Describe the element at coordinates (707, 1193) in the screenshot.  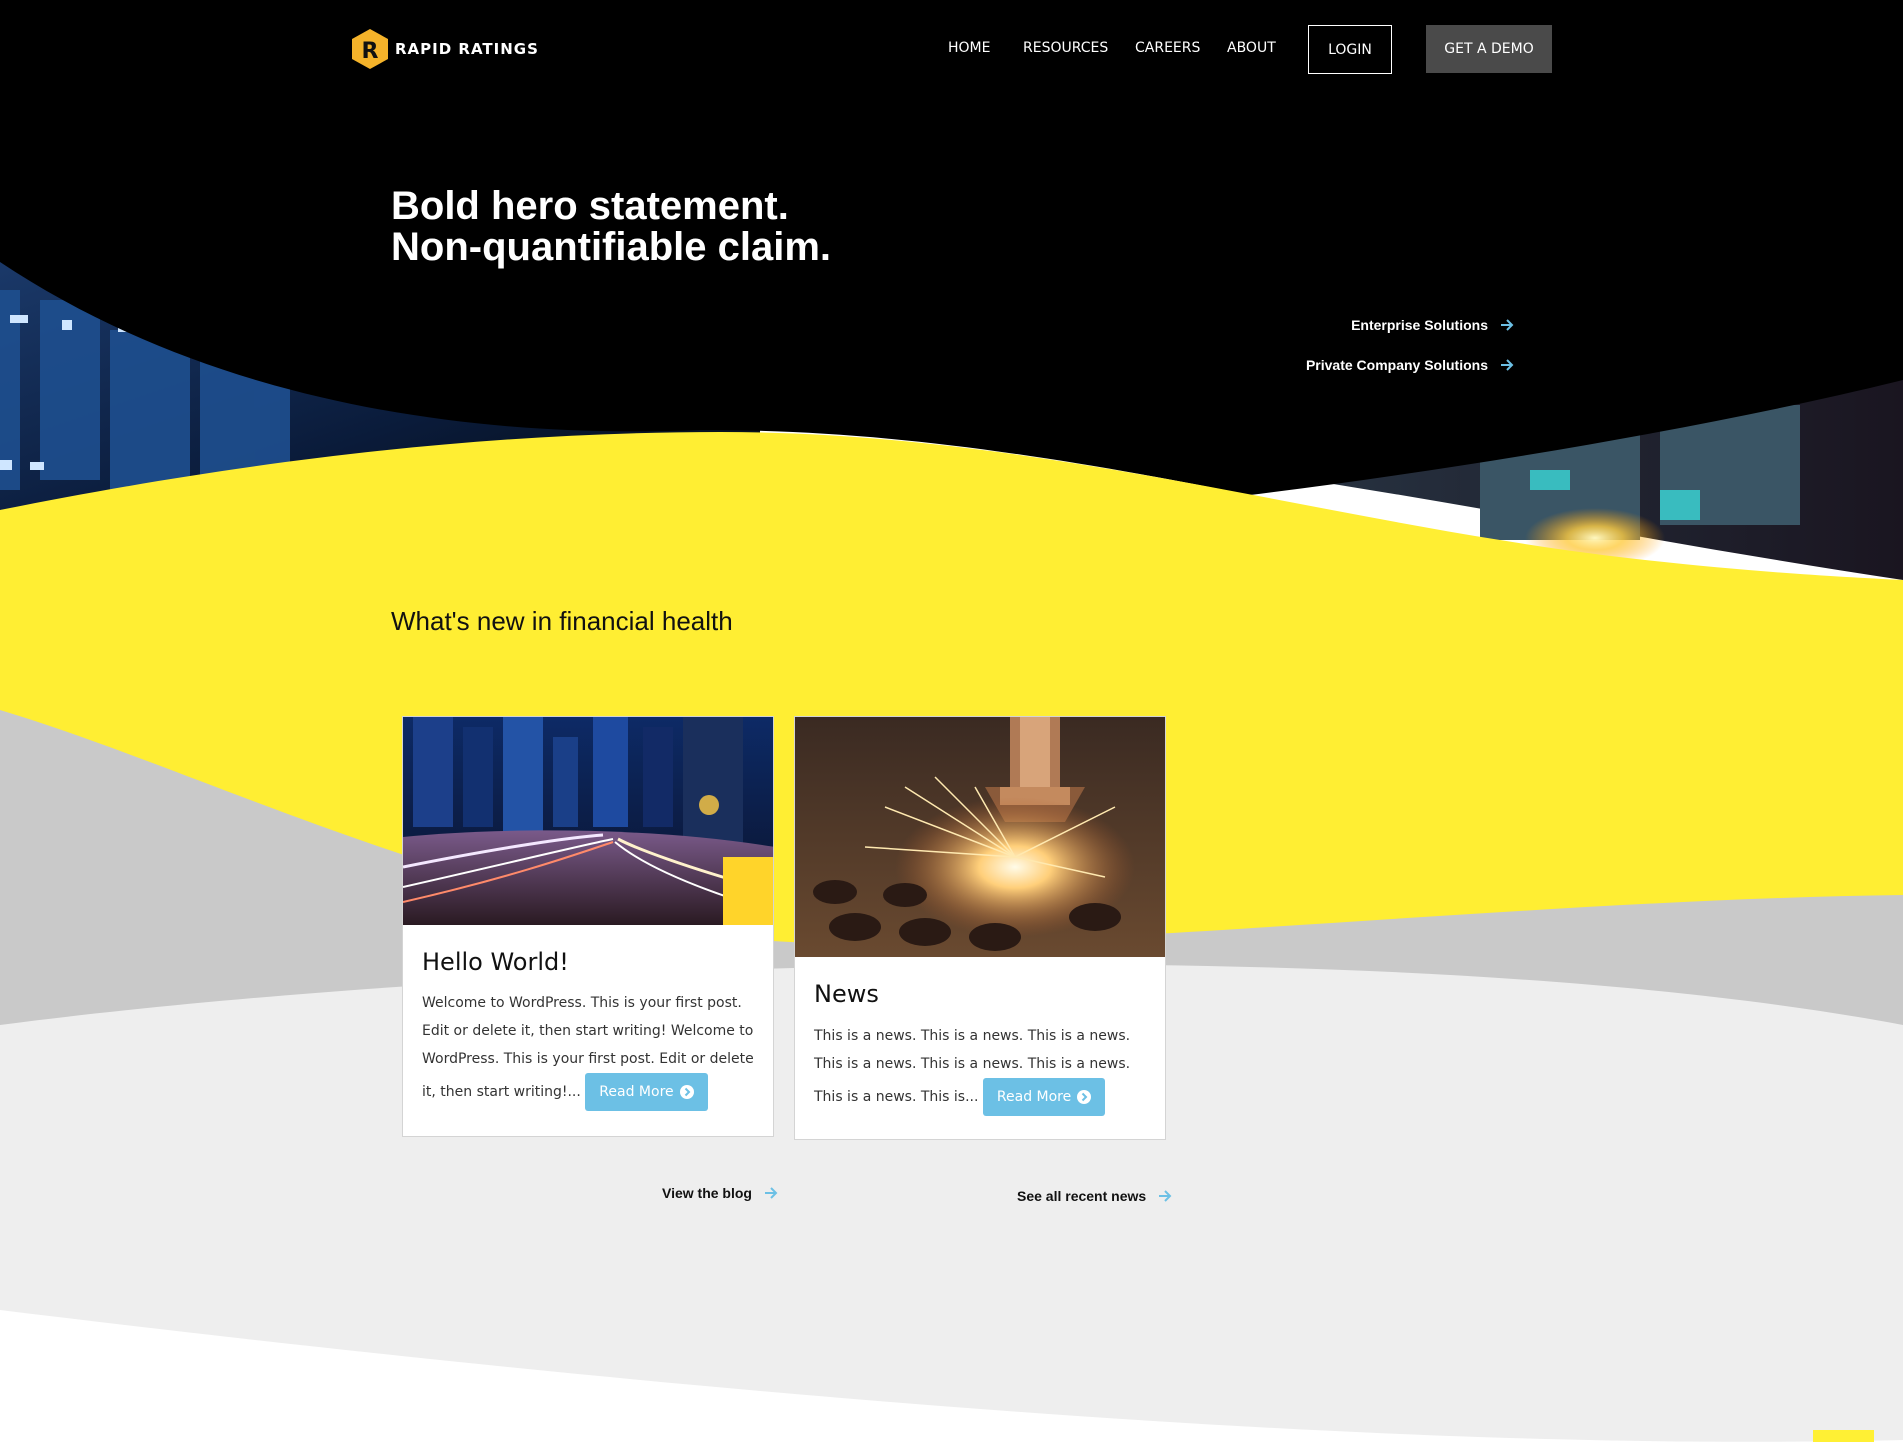
I see `view-blog-label: View the blog` at that location.